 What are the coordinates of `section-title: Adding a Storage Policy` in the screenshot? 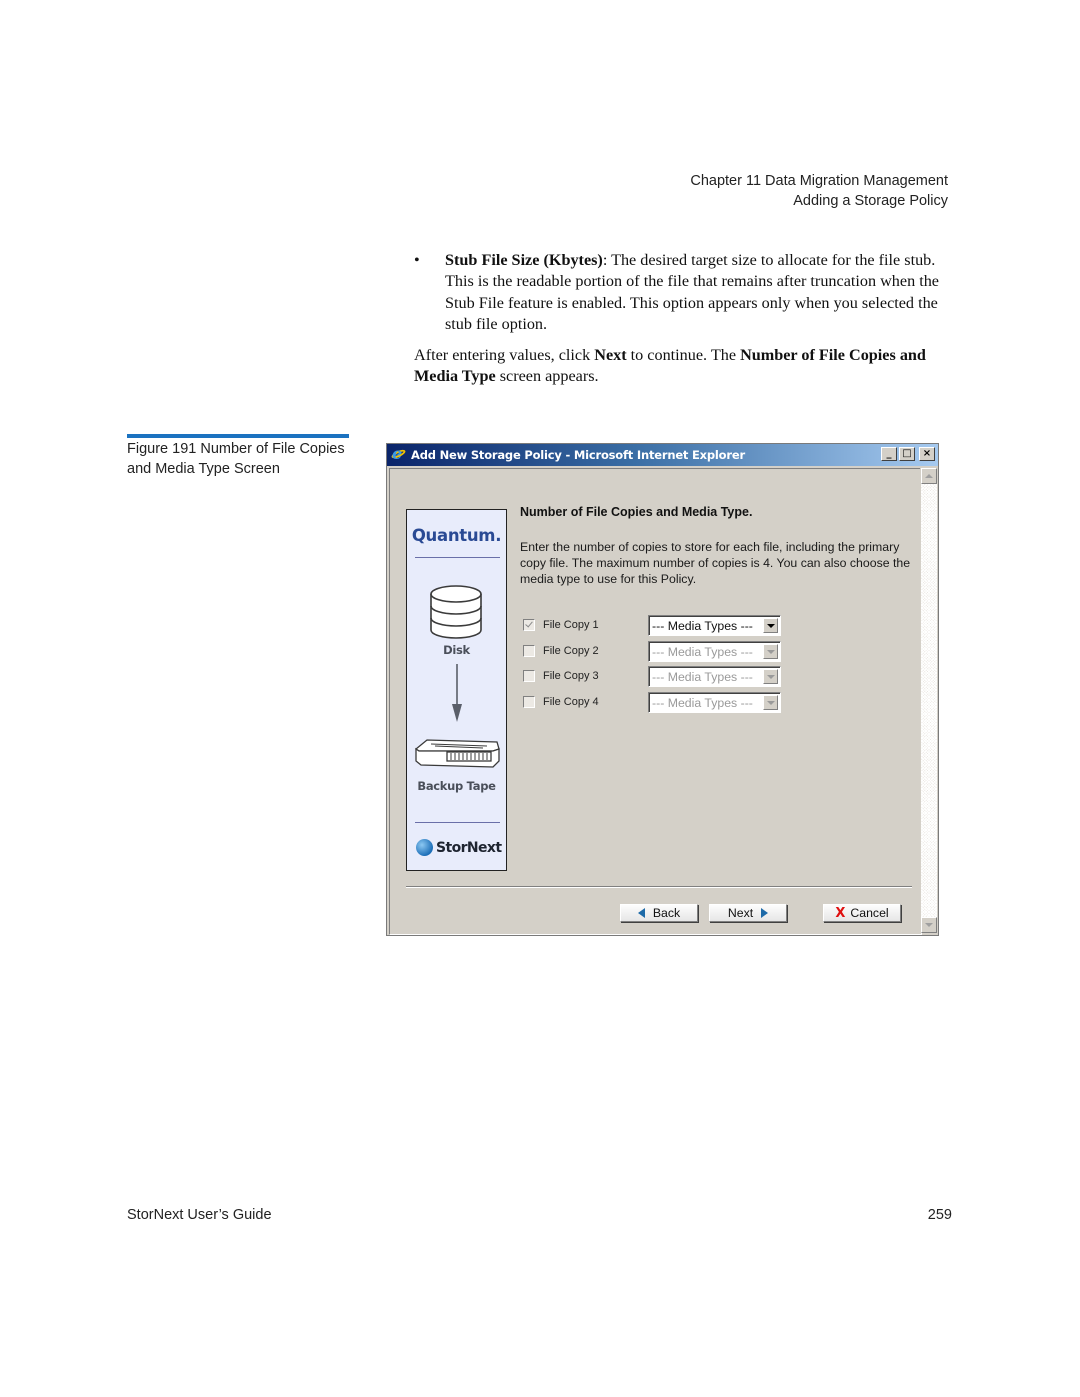 It's located at (870, 200).